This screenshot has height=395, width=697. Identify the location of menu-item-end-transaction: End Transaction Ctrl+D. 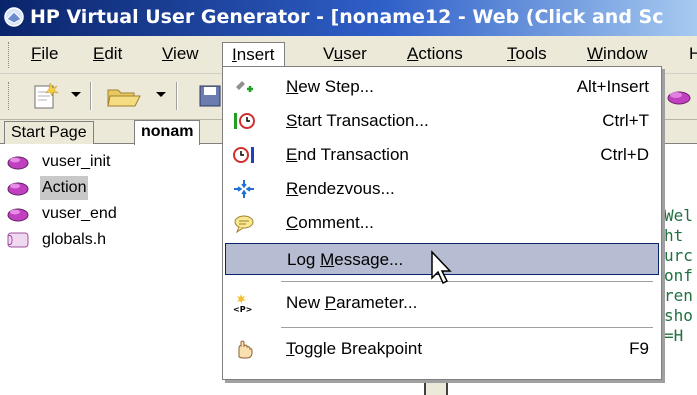
(442, 155).